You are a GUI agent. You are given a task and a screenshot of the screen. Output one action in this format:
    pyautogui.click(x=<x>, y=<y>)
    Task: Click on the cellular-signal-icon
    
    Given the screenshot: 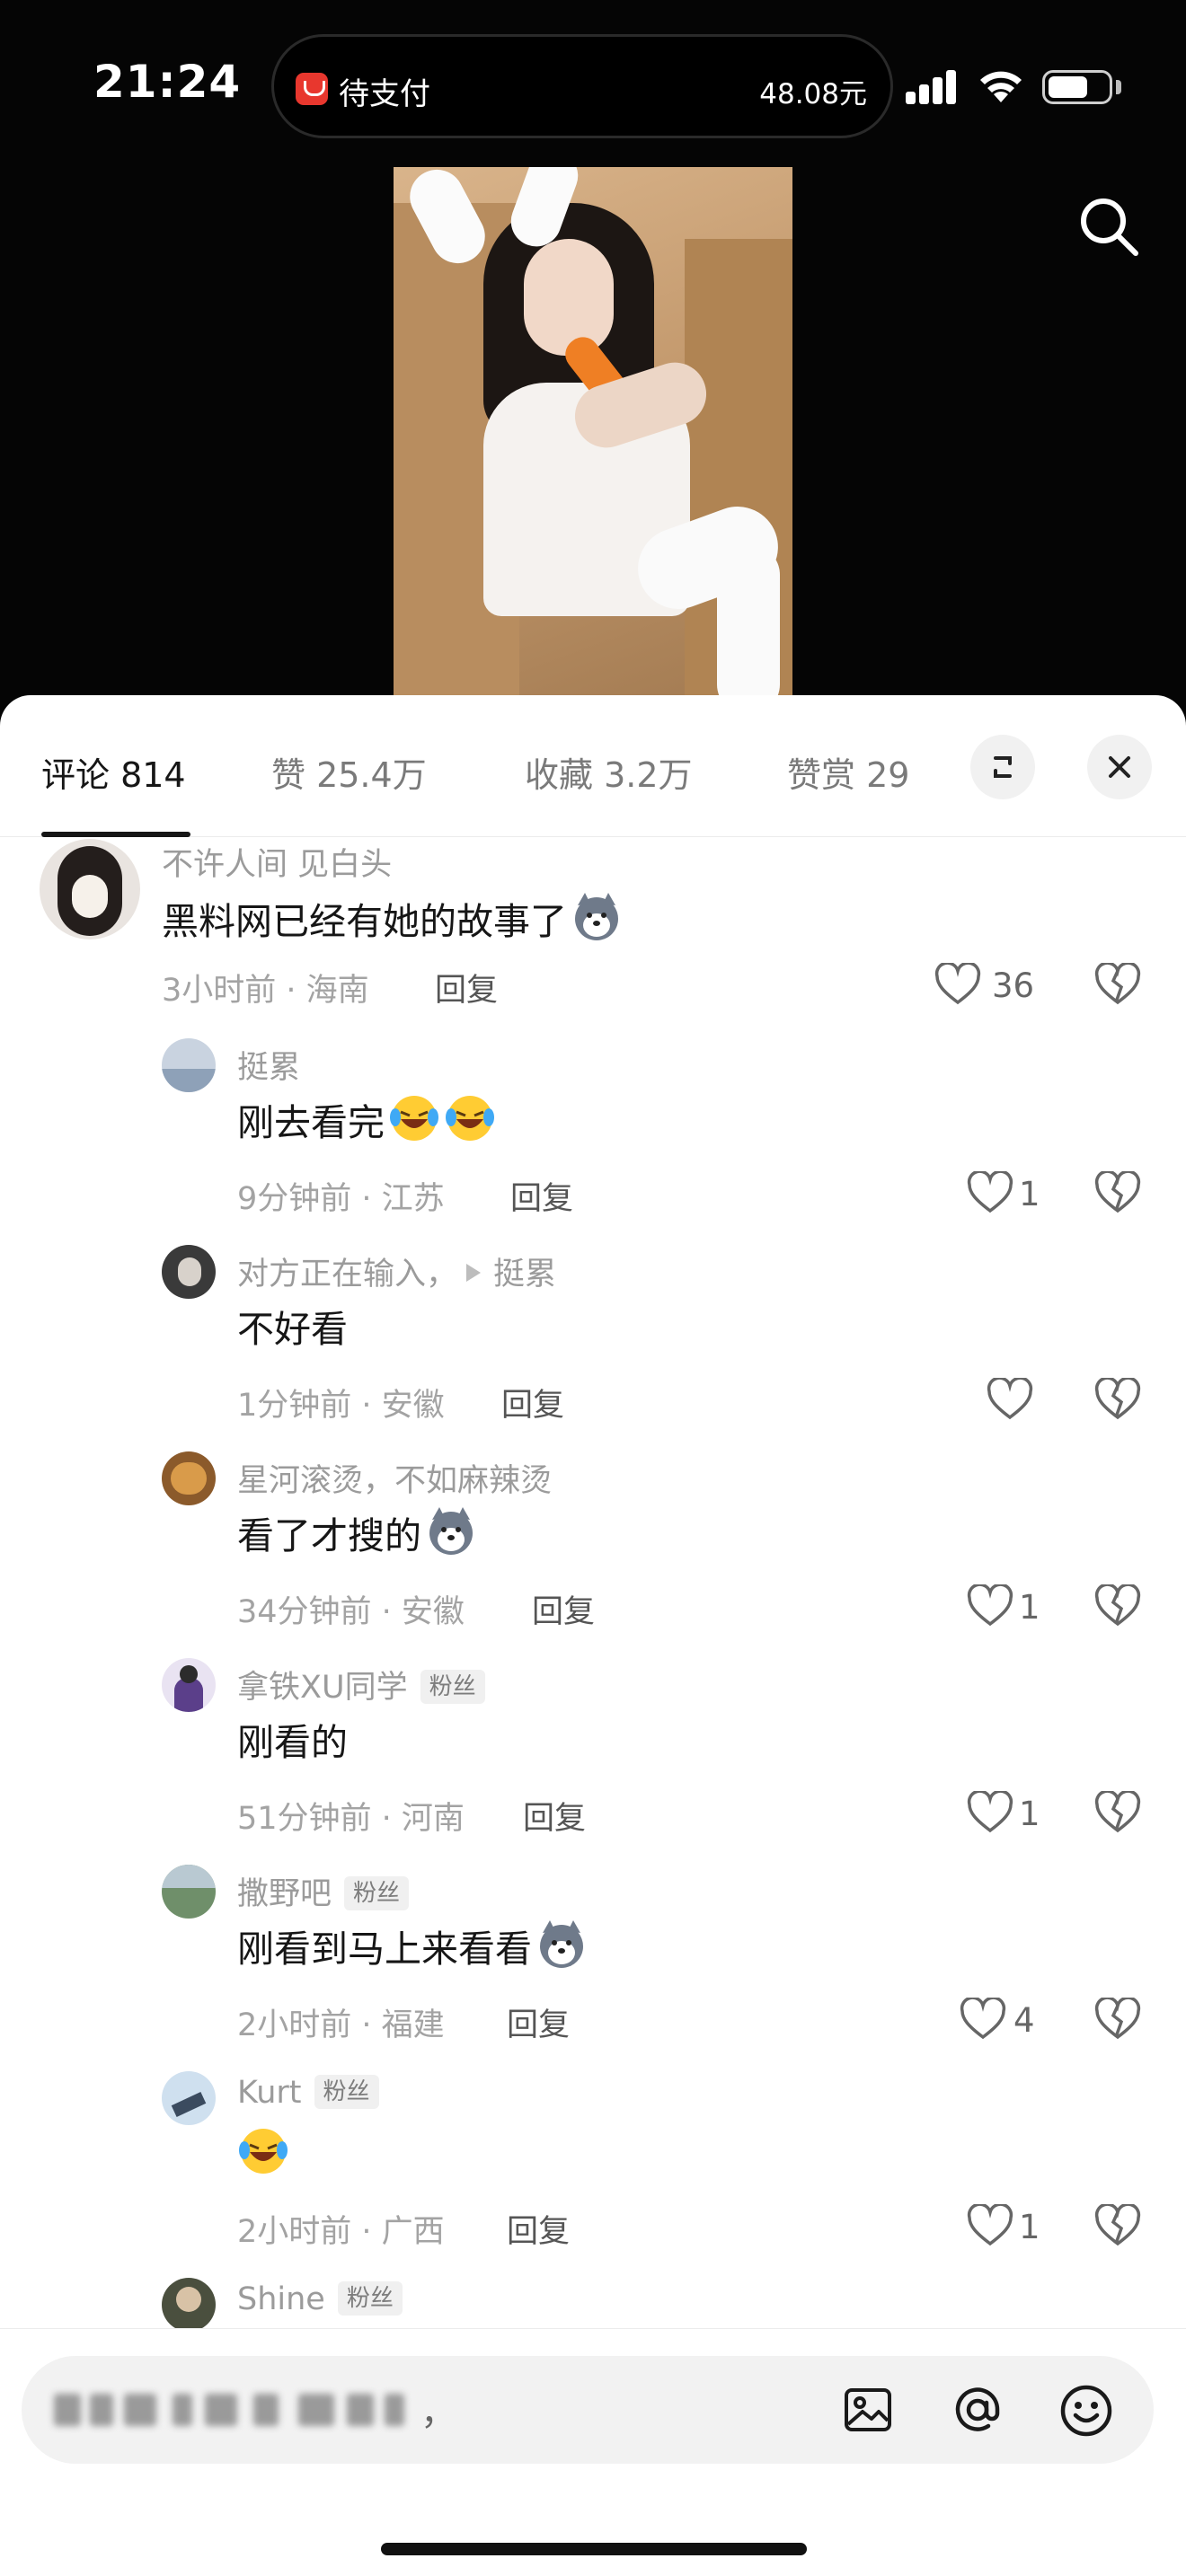 What is the action you would take?
    pyautogui.click(x=932, y=86)
    